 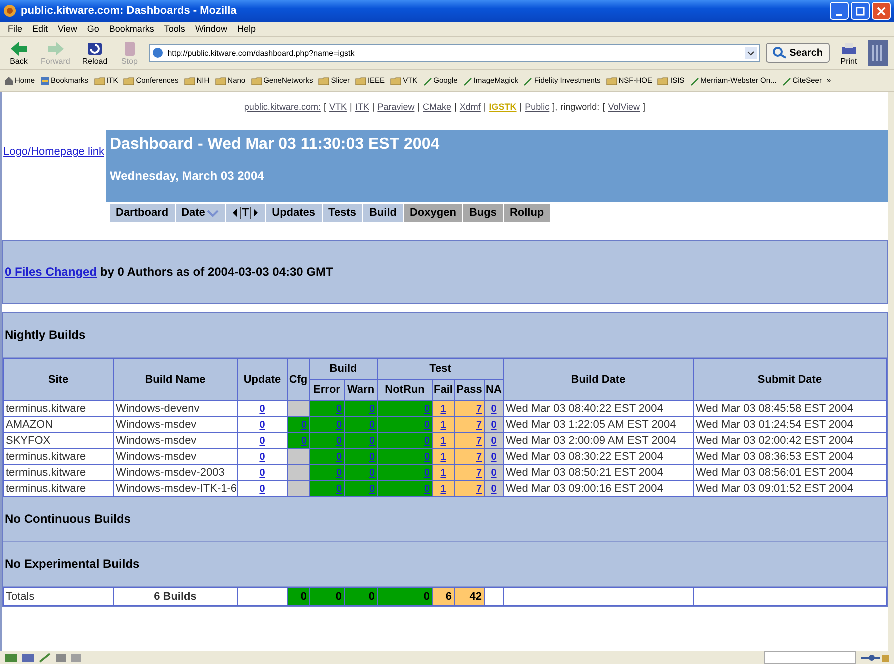 What do you see at coordinates (483, 213) in the screenshot?
I see `nav-tab: Bugs` at bounding box center [483, 213].